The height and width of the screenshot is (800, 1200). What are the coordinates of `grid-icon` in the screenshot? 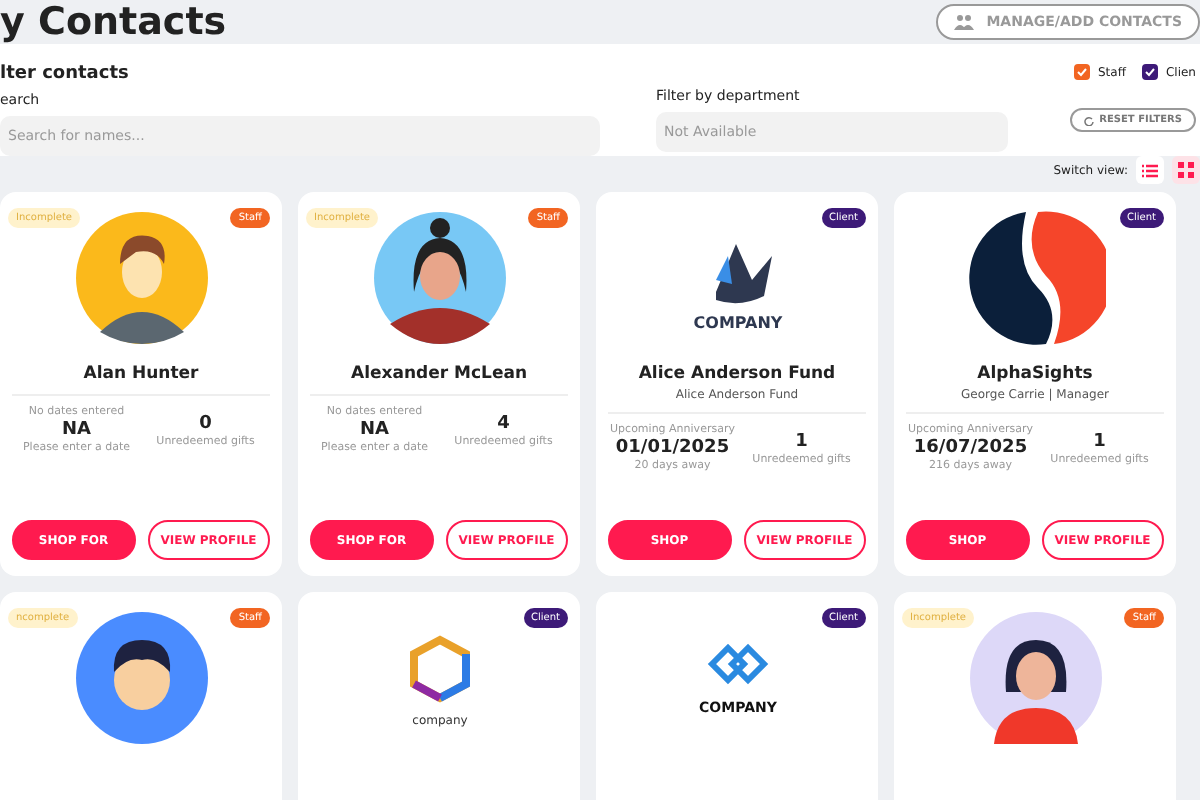 It's located at (1186, 170).